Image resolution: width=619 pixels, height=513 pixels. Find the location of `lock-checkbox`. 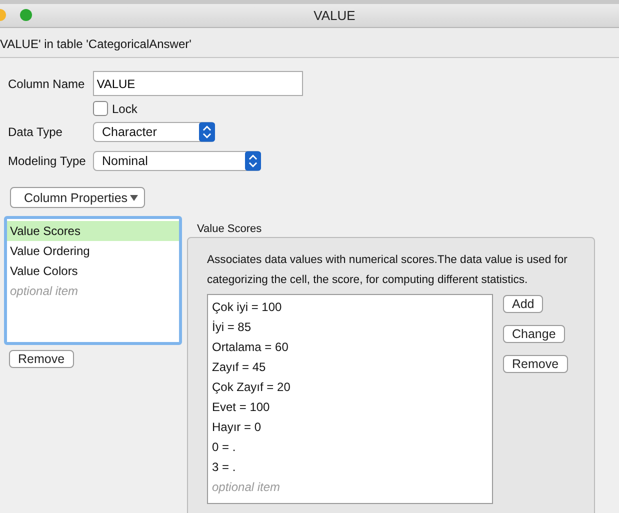

lock-checkbox is located at coordinates (100, 108).